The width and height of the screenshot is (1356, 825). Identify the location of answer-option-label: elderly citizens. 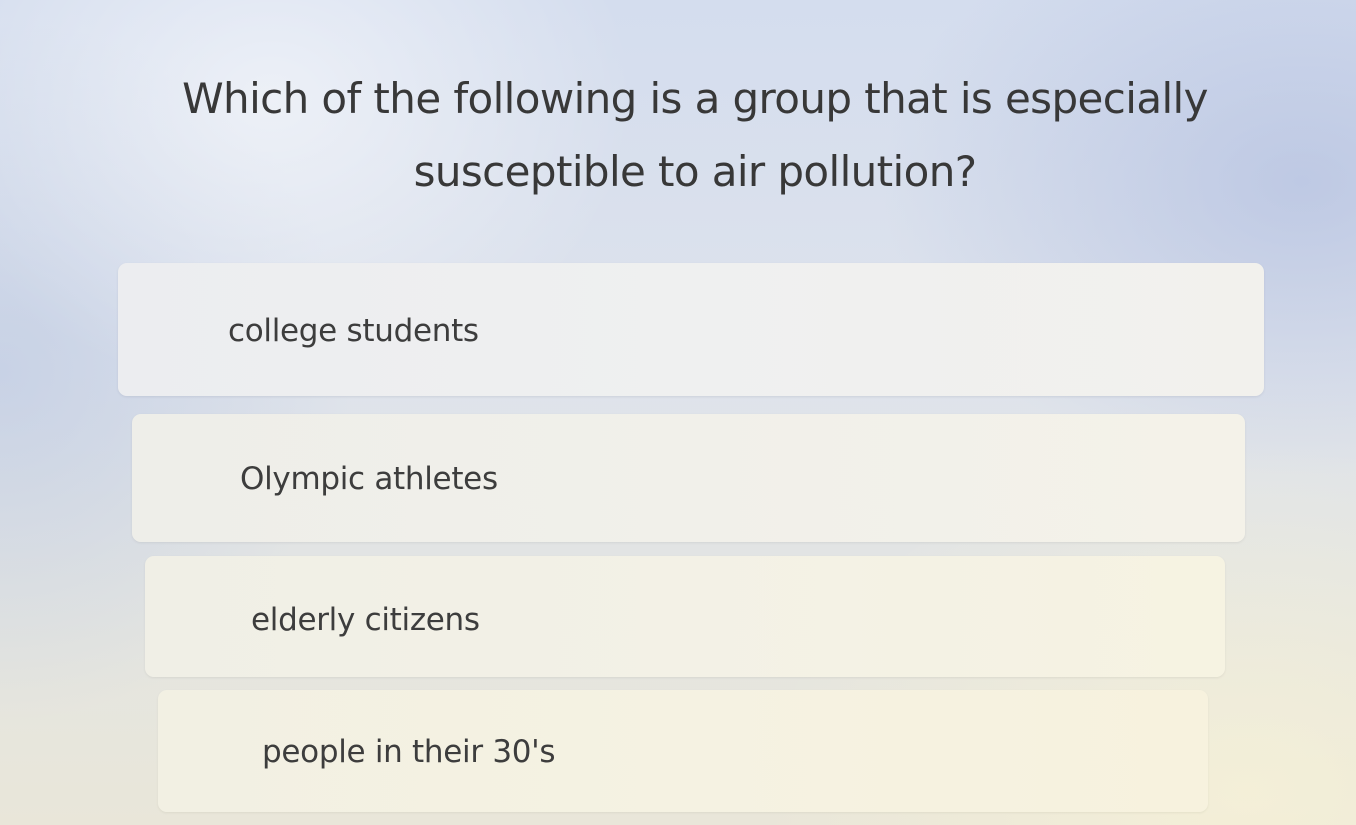
(365, 620).